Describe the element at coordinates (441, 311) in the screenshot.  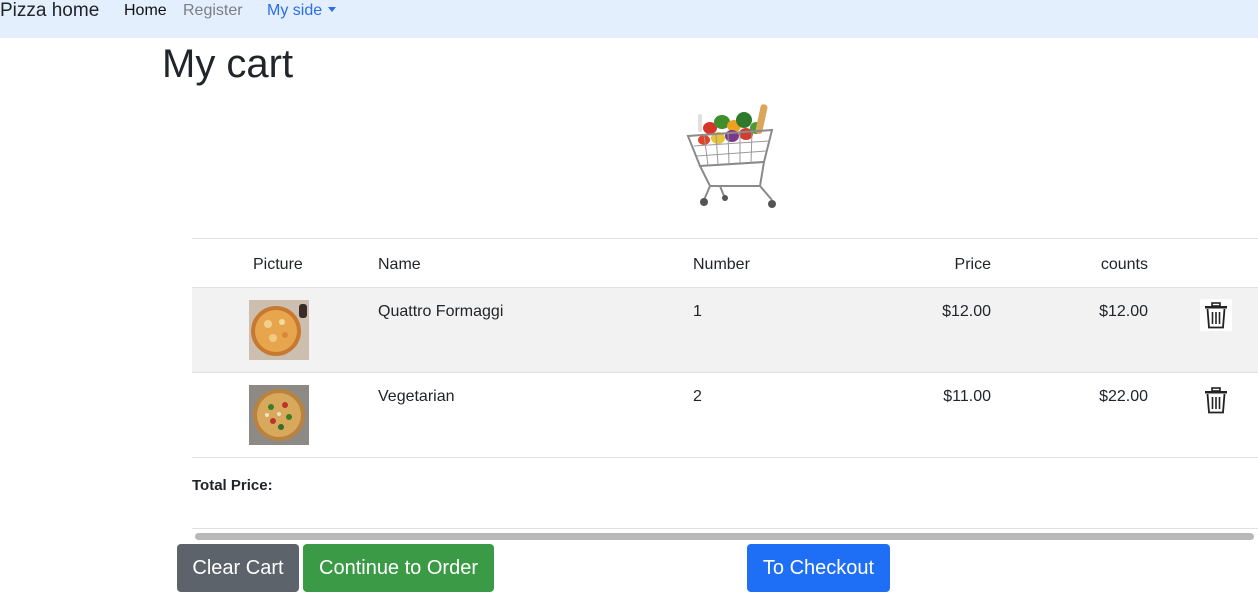
I see `item-name: Quattro Formaggi` at that location.